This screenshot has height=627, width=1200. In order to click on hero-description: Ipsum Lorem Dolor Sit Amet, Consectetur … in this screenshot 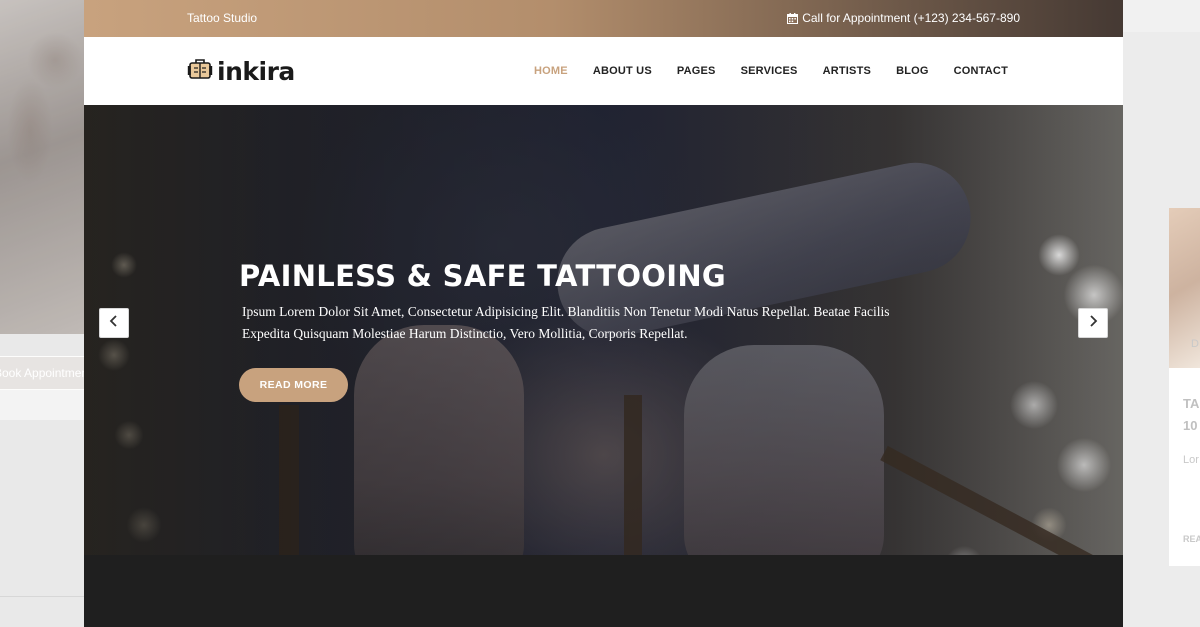, I will do `click(566, 322)`.